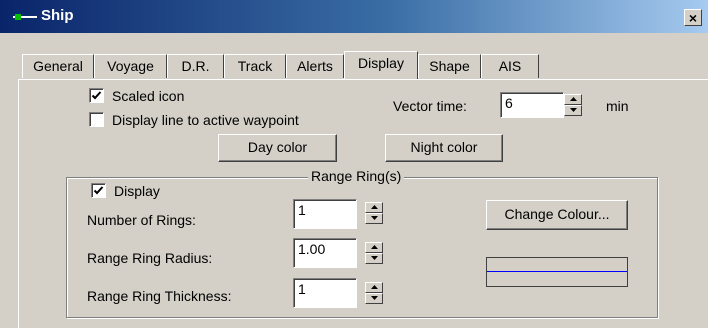 The width and height of the screenshot is (708, 328). I want to click on vector-time-unit: min, so click(617, 106).